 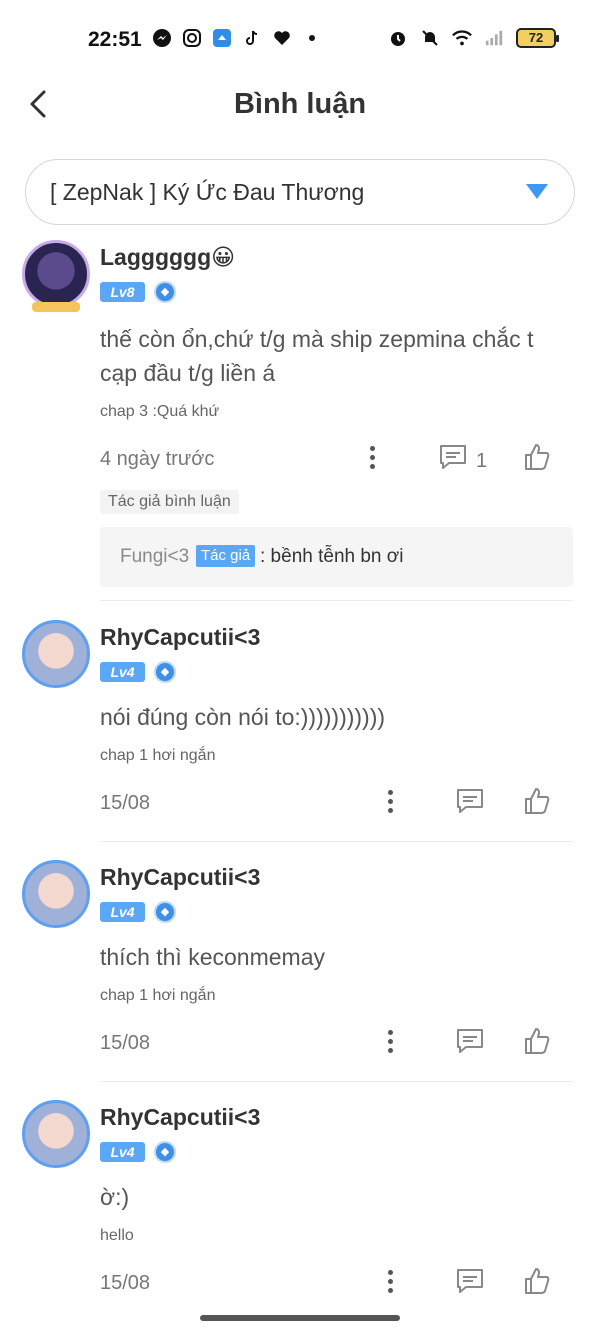 What do you see at coordinates (226, 556) in the screenshot?
I see `author-badge: Tác giả` at bounding box center [226, 556].